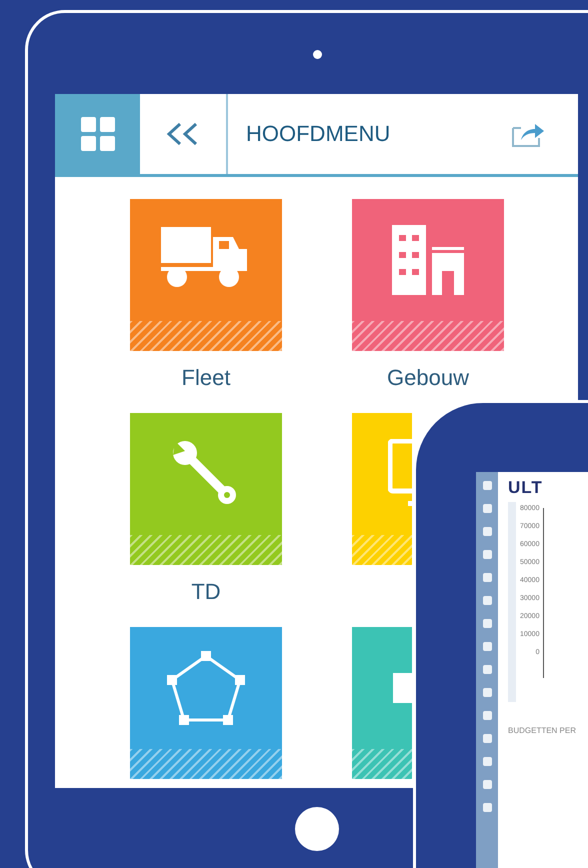  What do you see at coordinates (319, 134) in the screenshot?
I see `header-title: HOOFDMENU` at bounding box center [319, 134].